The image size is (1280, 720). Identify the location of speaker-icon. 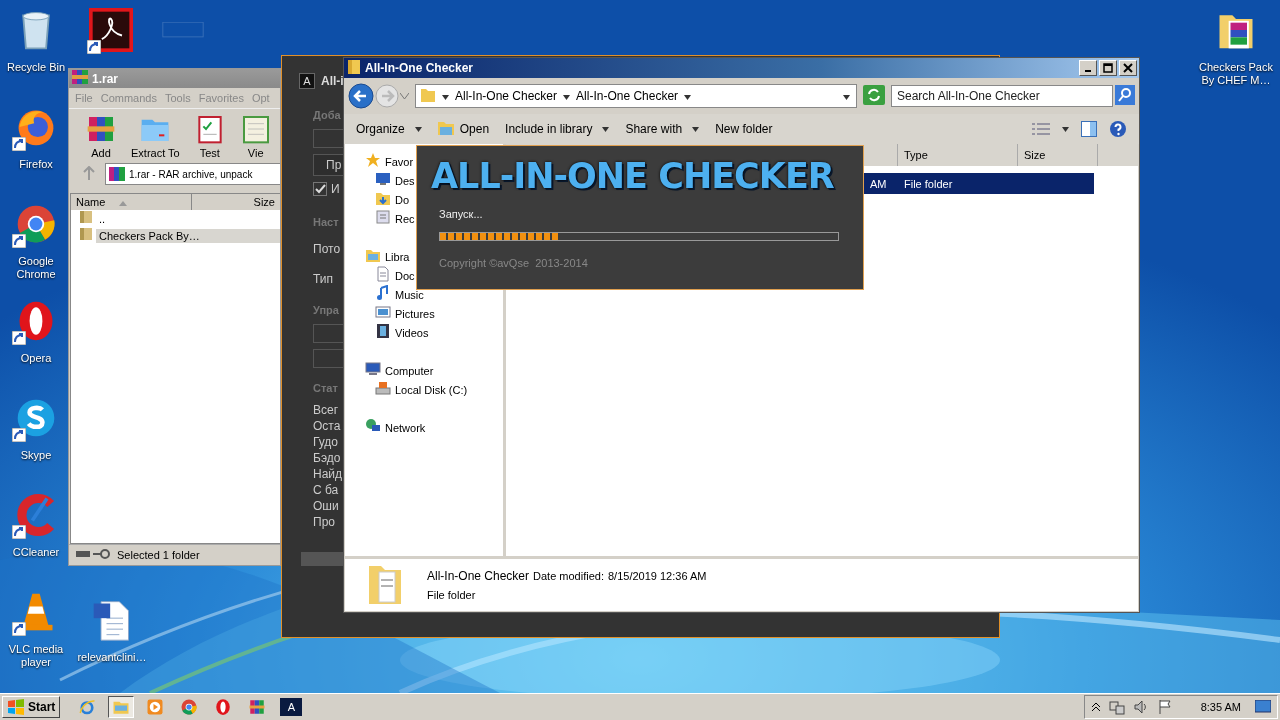
(1140, 707).